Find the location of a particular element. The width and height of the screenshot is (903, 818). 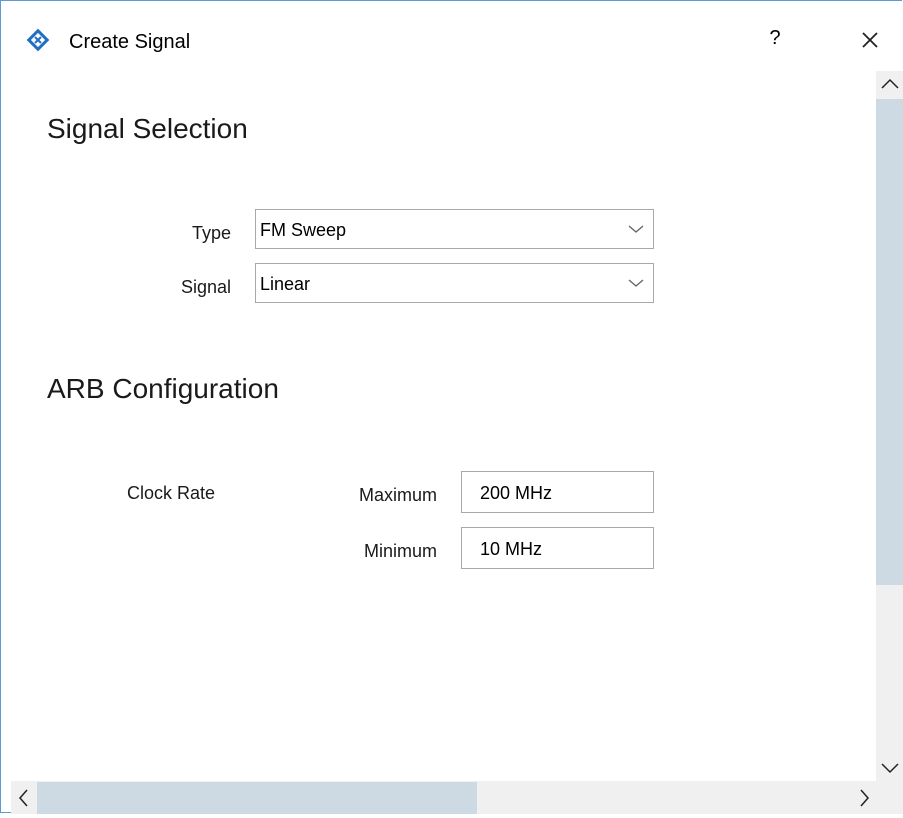

maximum-clock-rate-field: 200 MHz is located at coordinates (557, 492).